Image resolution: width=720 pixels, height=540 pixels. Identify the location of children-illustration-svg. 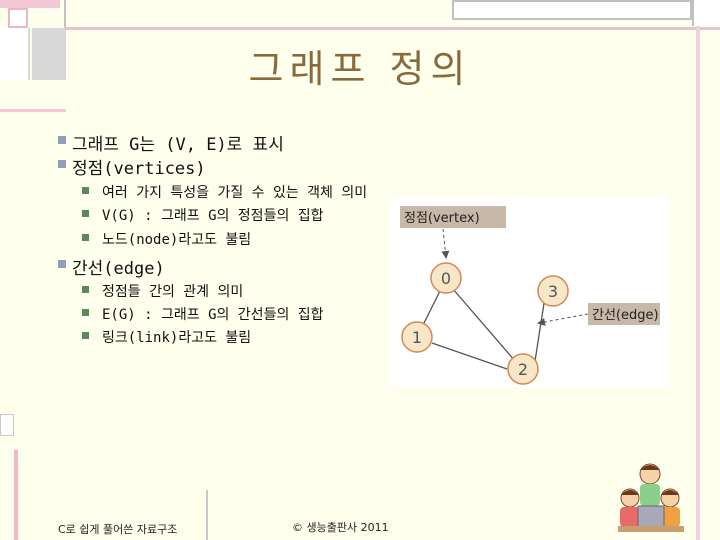
(651, 497).